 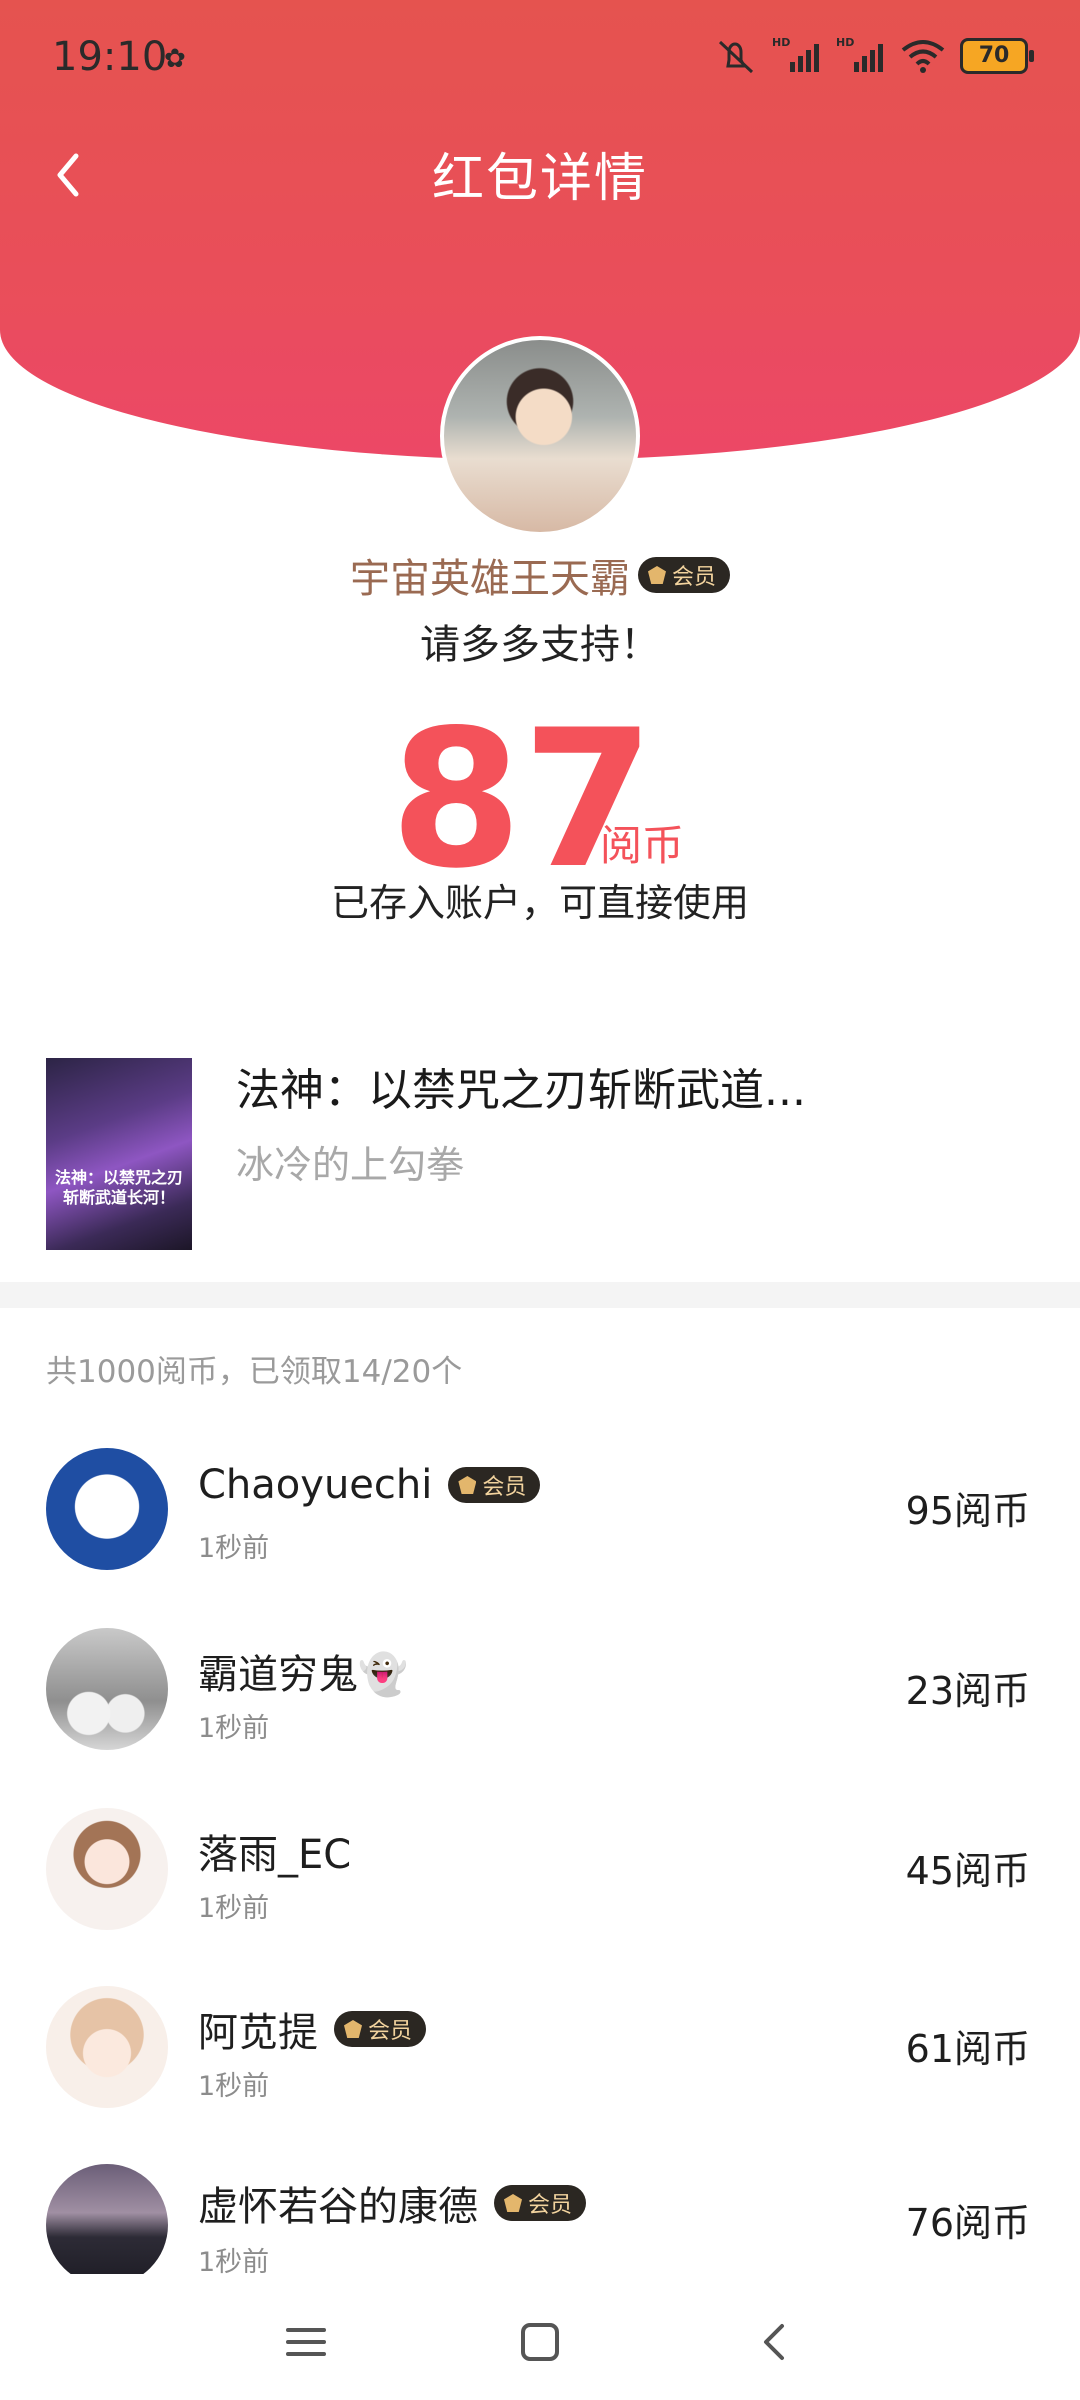 I want to click on sender-avatar, so click(x=540, y=436).